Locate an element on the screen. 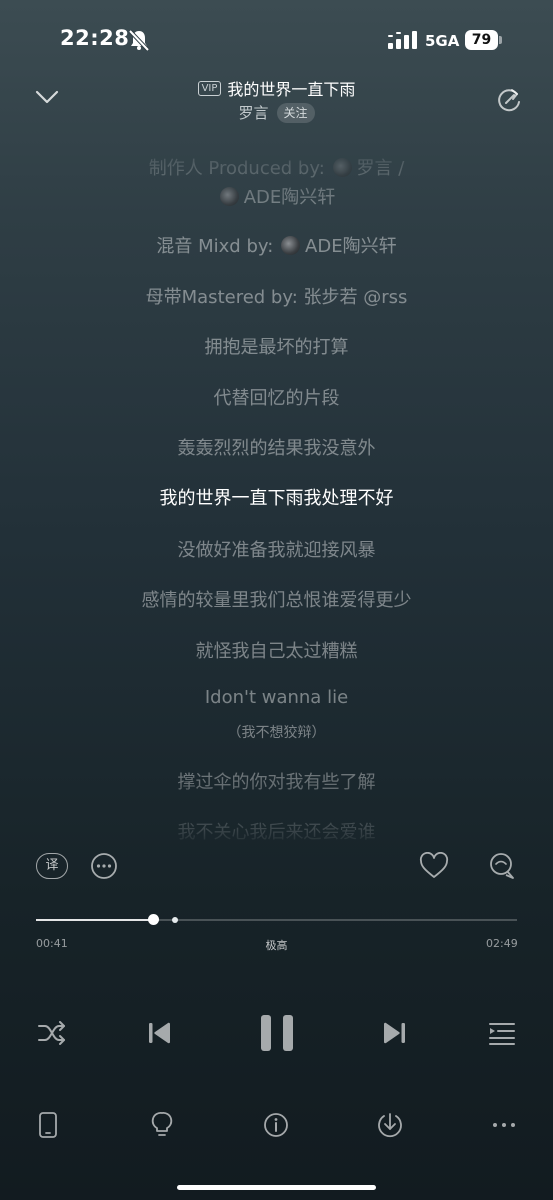 The width and height of the screenshot is (553, 1200). pause-icon is located at coordinates (277, 1033).